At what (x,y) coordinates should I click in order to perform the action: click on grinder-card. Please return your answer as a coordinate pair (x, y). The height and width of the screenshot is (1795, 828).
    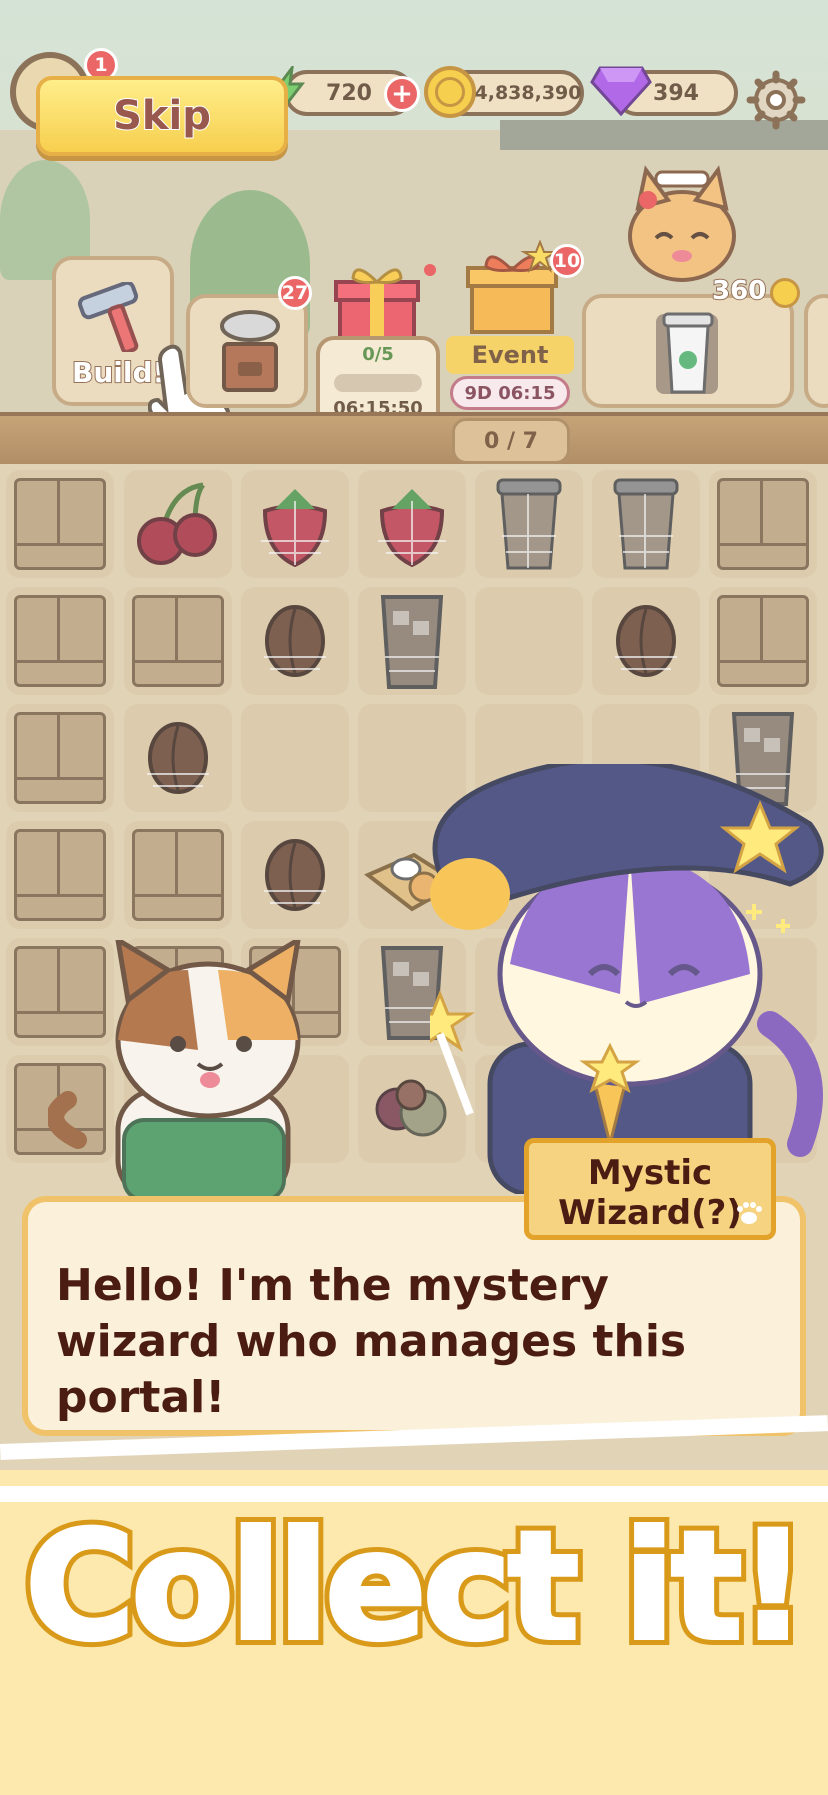
    Looking at the image, I should click on (247, 351).